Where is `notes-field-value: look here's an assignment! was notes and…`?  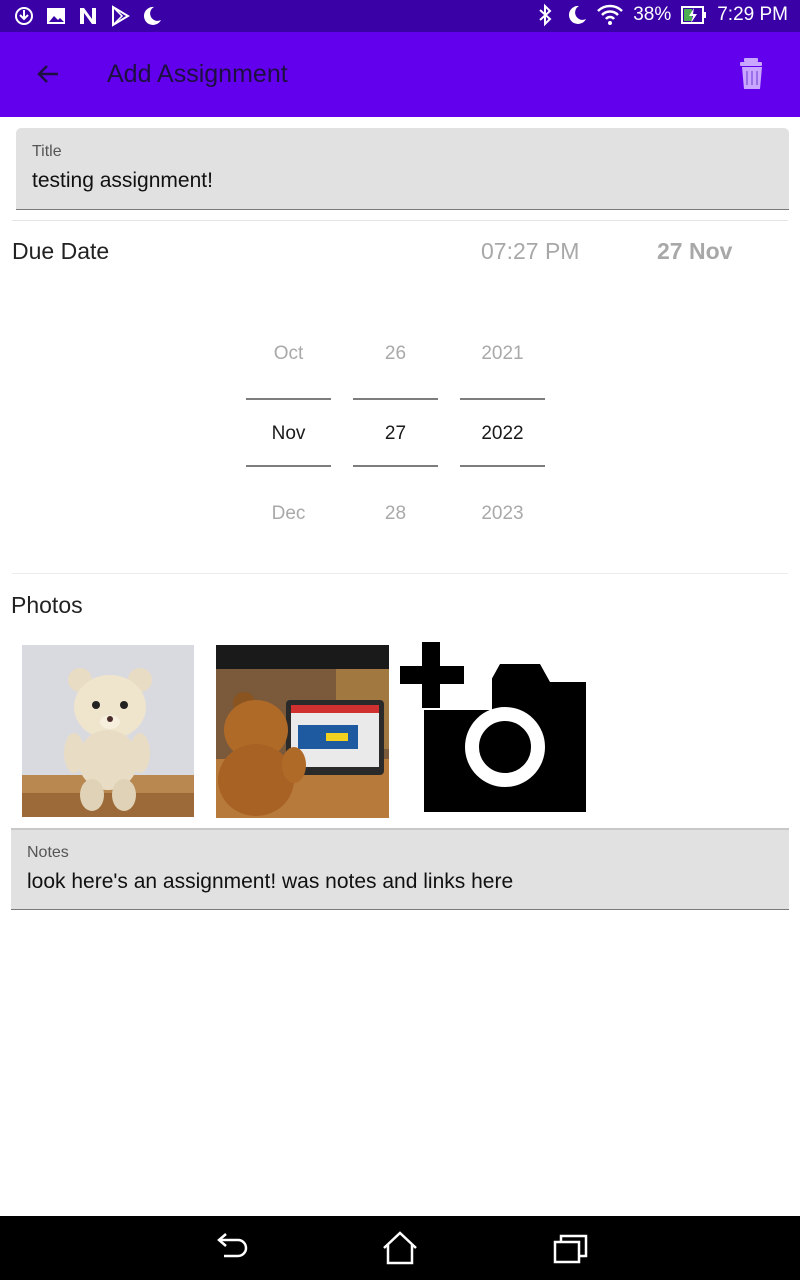 notes-field-value: look here's an assignment! was notes and… is located at coordinates (270, 882).